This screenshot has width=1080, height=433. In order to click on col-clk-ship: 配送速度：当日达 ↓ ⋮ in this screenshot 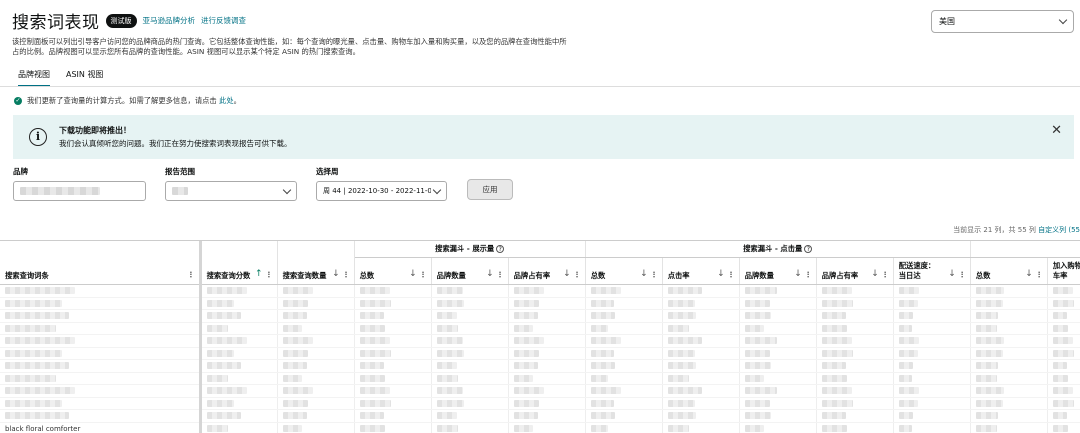, I will do `click(932, 271)`.